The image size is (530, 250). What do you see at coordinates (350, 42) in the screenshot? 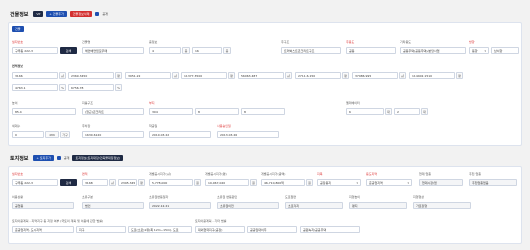
I see `main-use-label: 주용도` at bounding box center [350, 42].